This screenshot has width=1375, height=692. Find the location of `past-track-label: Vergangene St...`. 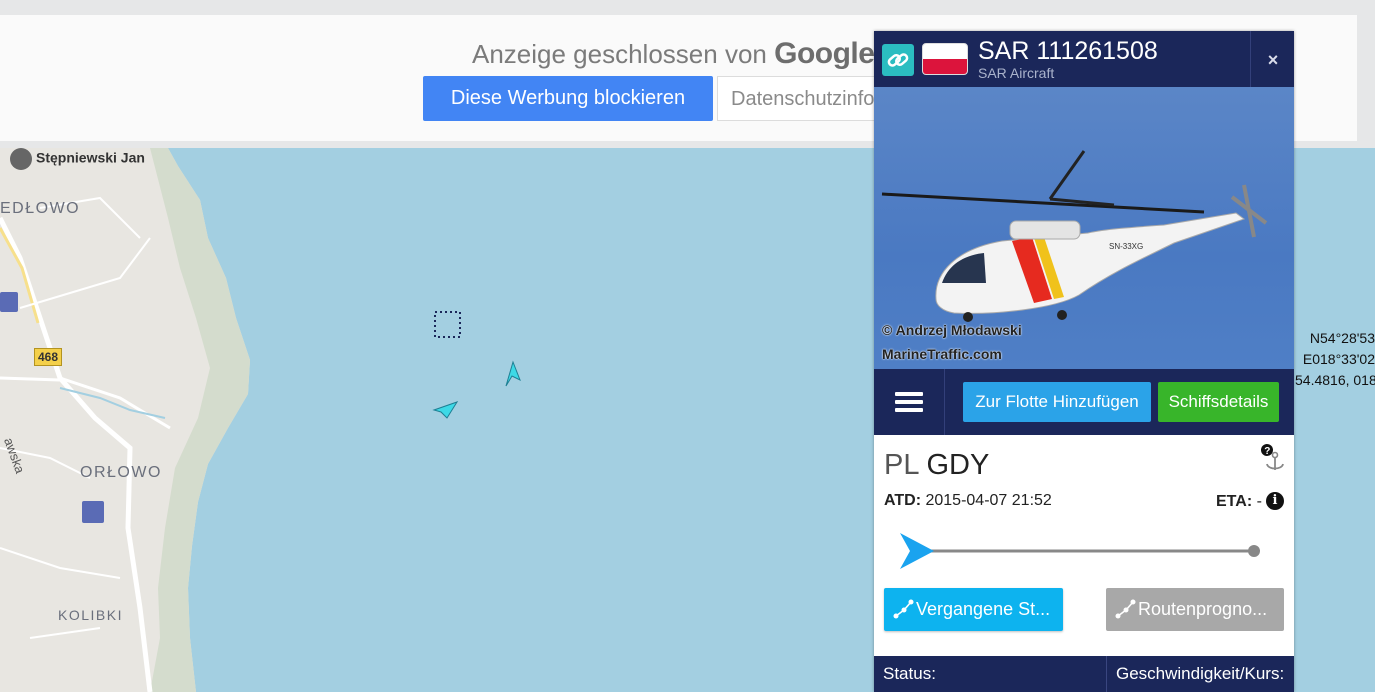

past-track-label: Vergangene St... is located at coordinates (983, 609).